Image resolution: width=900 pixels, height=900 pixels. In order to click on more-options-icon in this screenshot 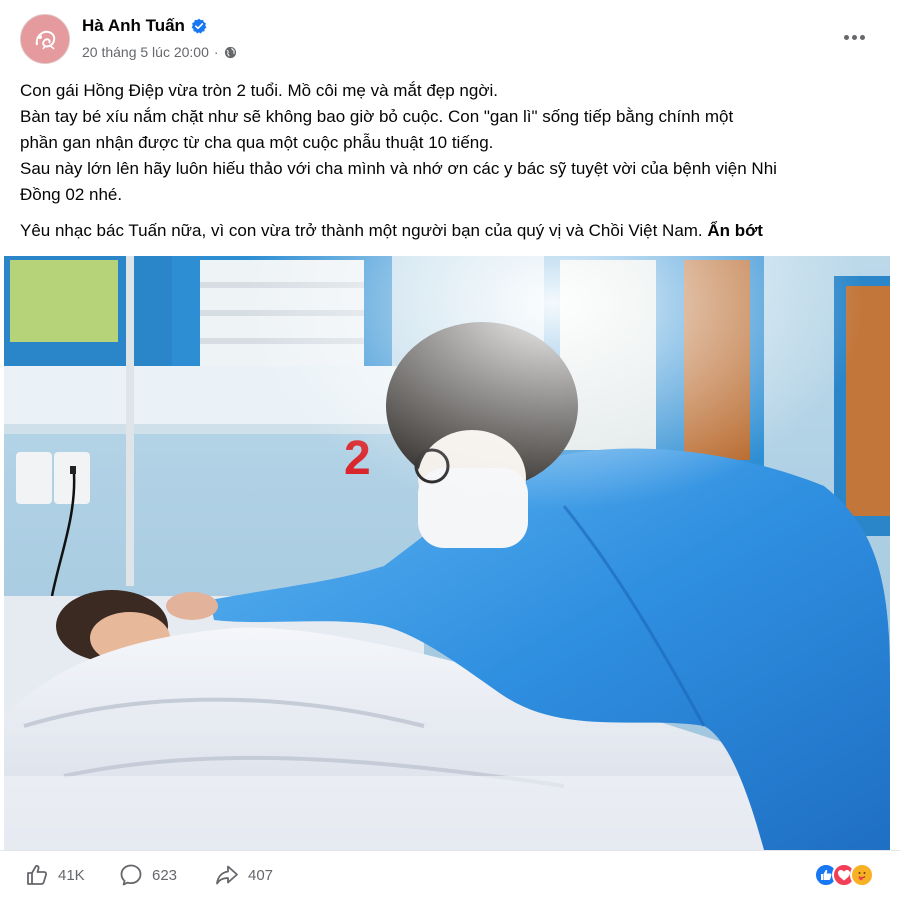, I will do `click(854, 37)`.